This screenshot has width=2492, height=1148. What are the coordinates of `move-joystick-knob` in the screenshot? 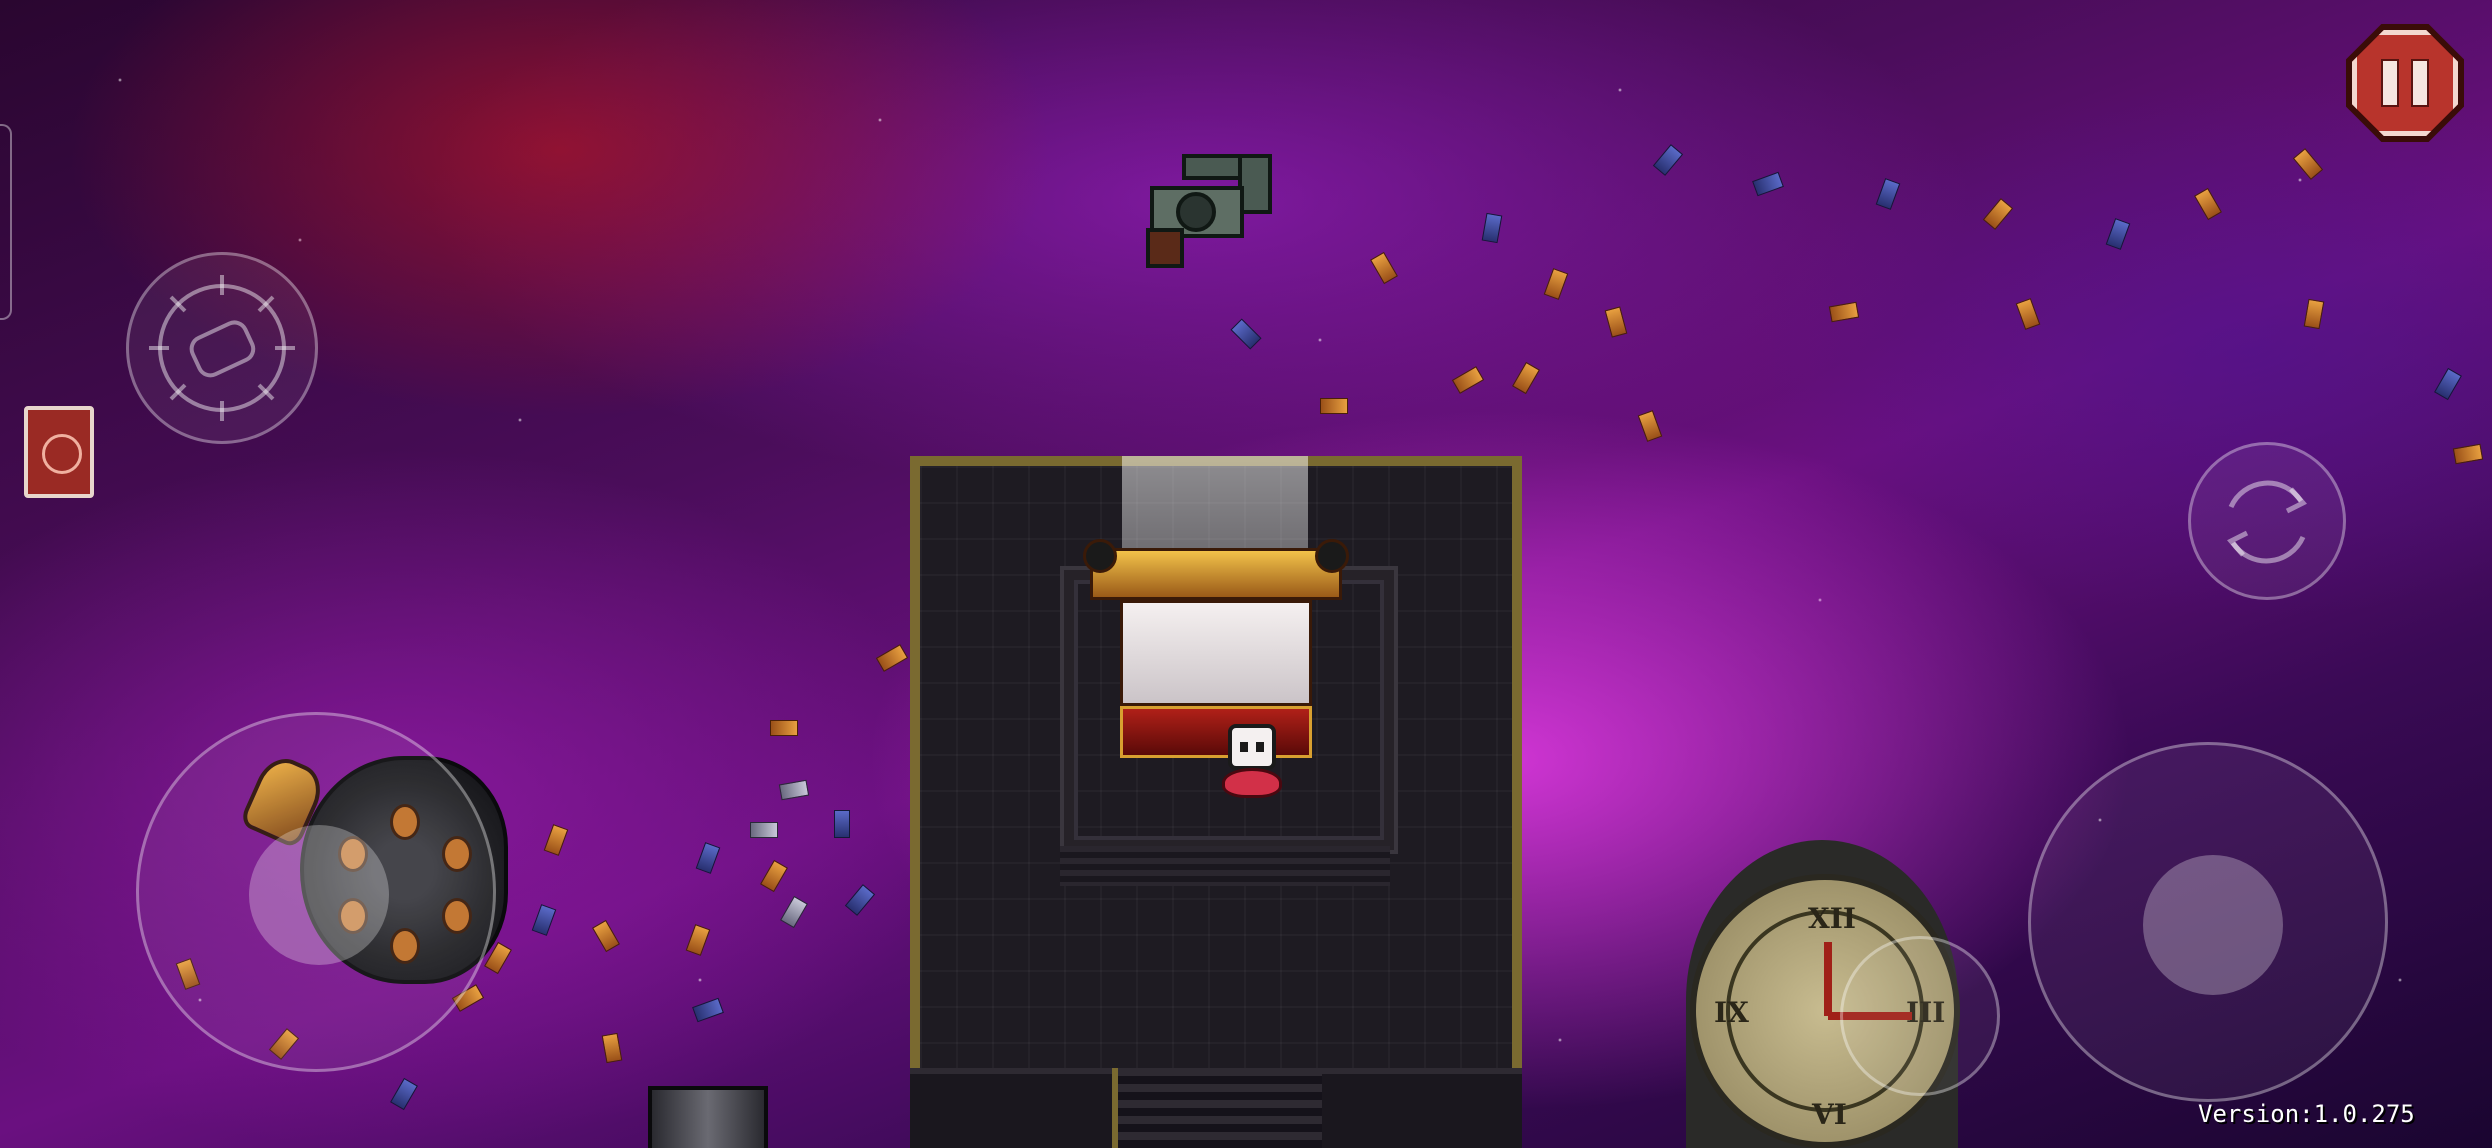 It's located at (319, 895).